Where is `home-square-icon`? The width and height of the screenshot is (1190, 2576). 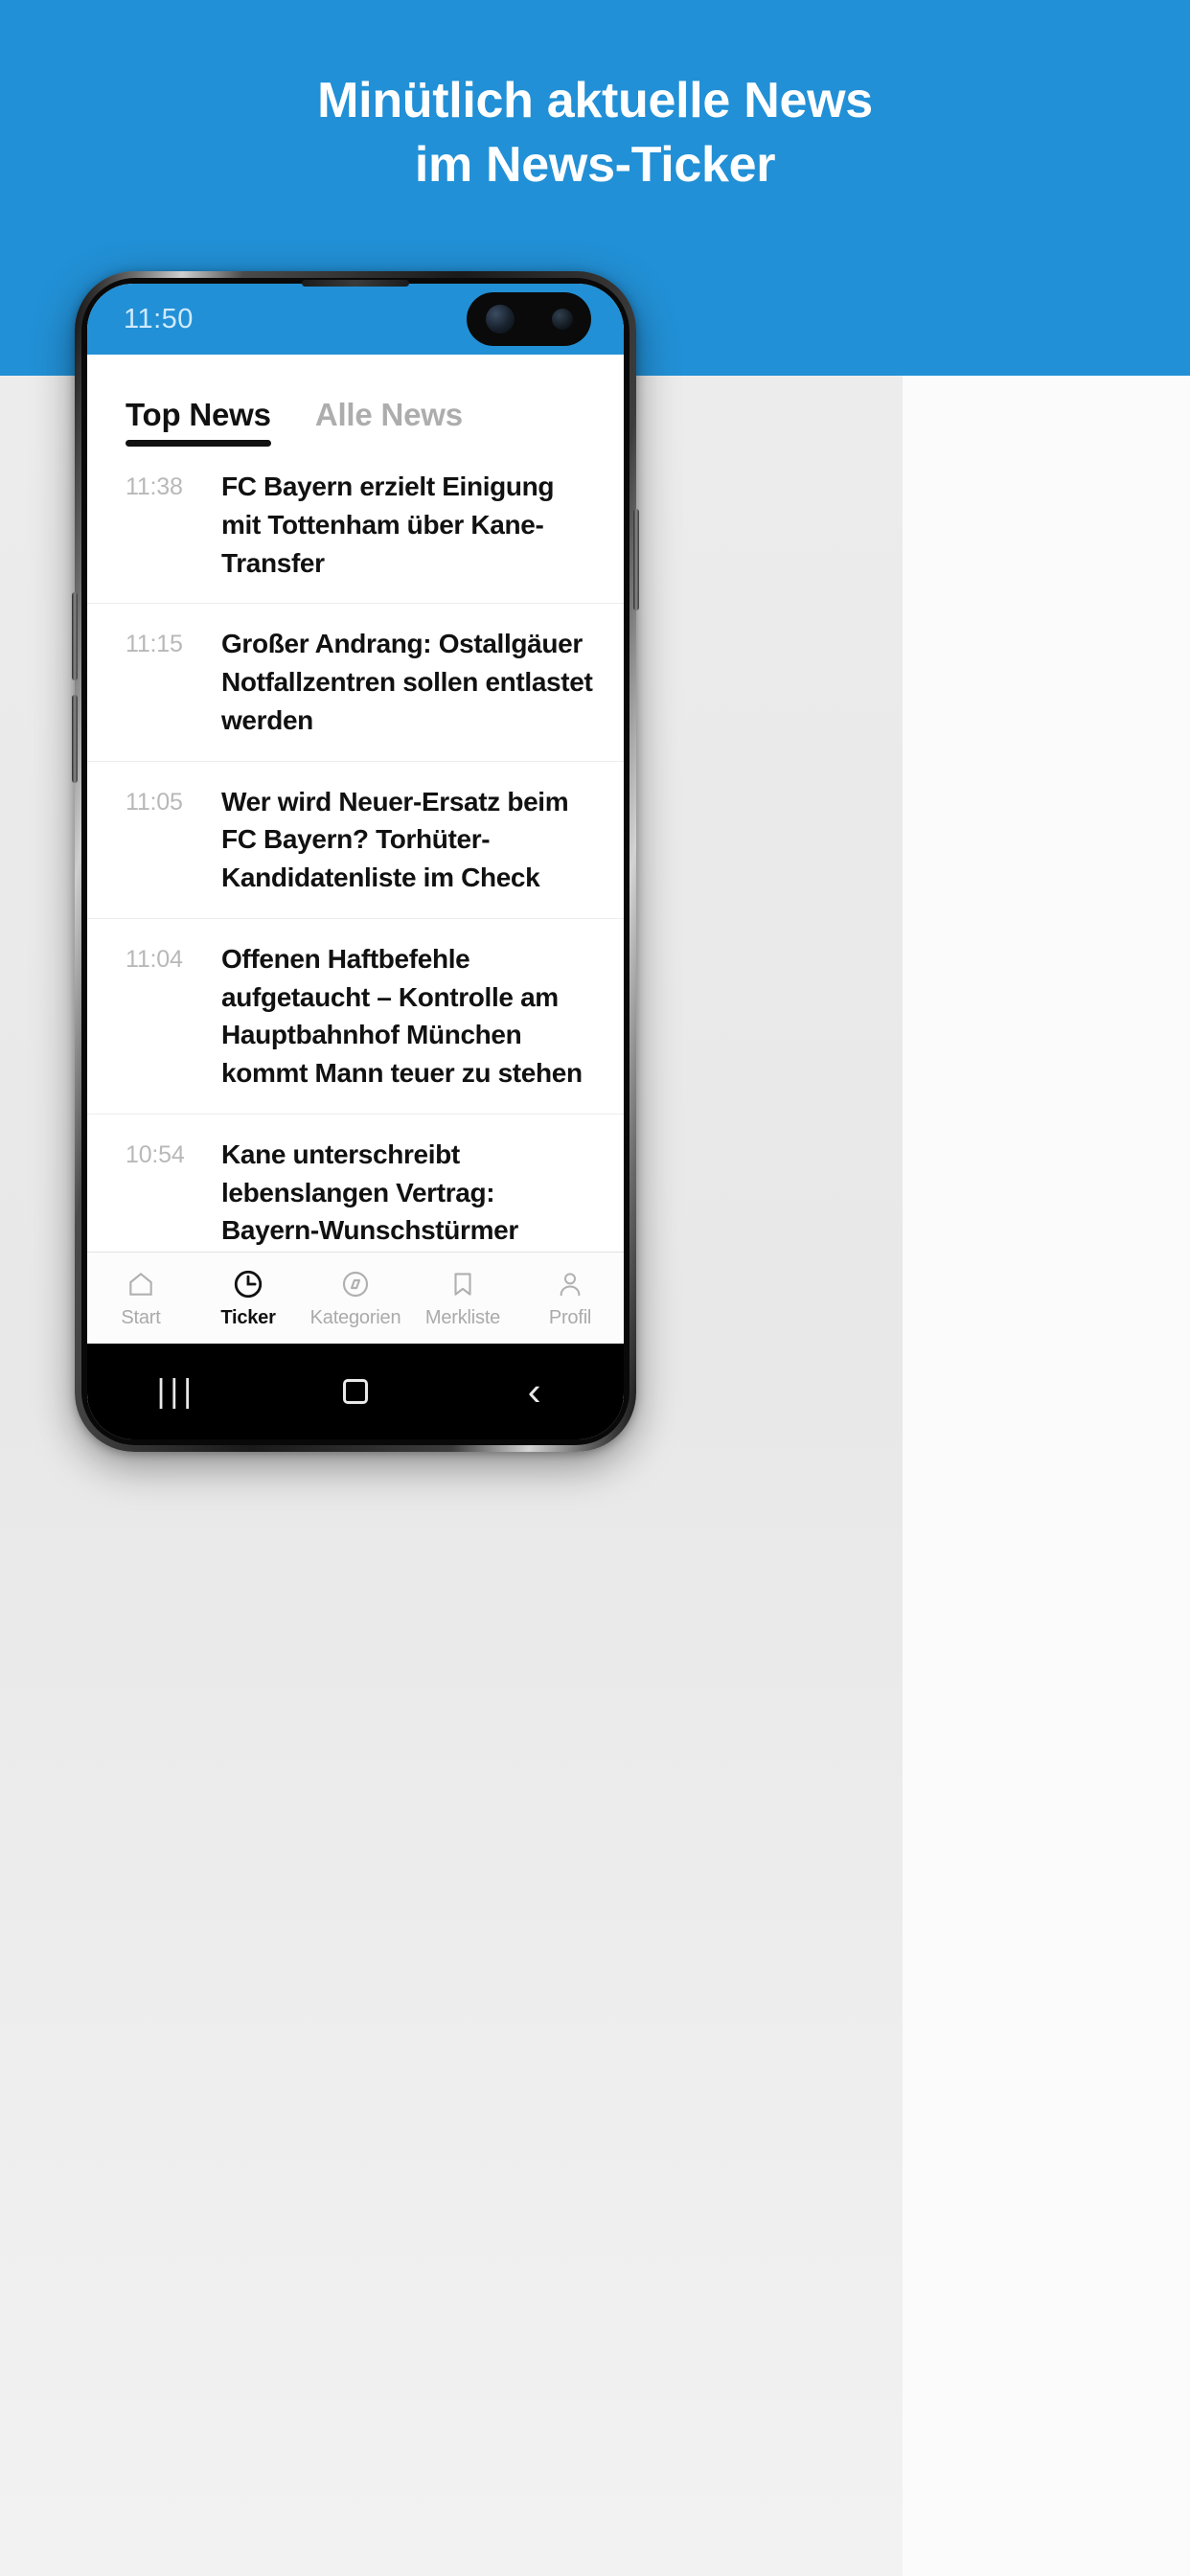 home-square-icon is located at coordinates (355, 1391).